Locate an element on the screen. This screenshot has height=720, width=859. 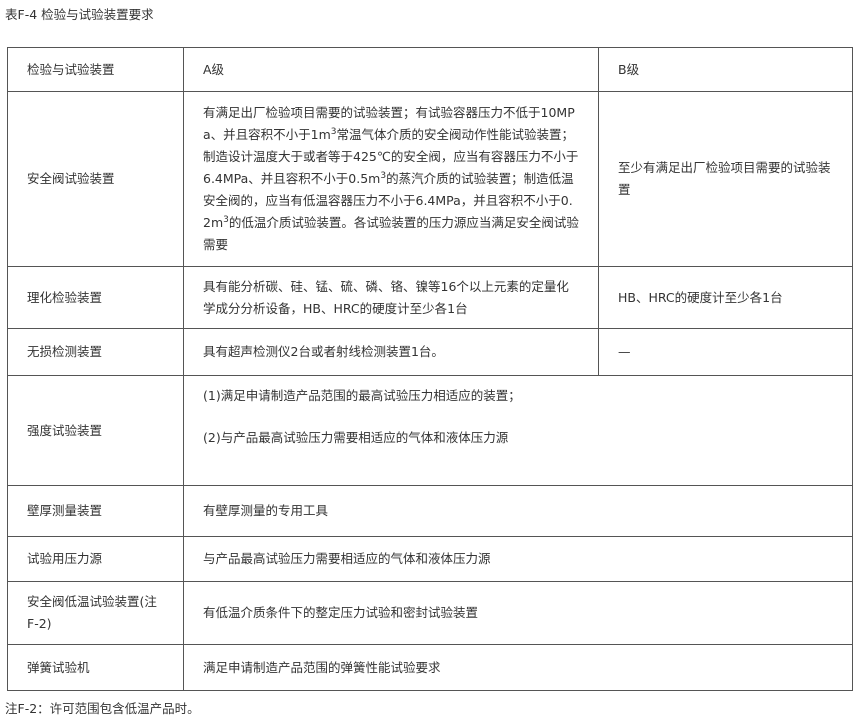
row-label-phys-chem: 理化检验装置 is located at coordinates (95, 297).